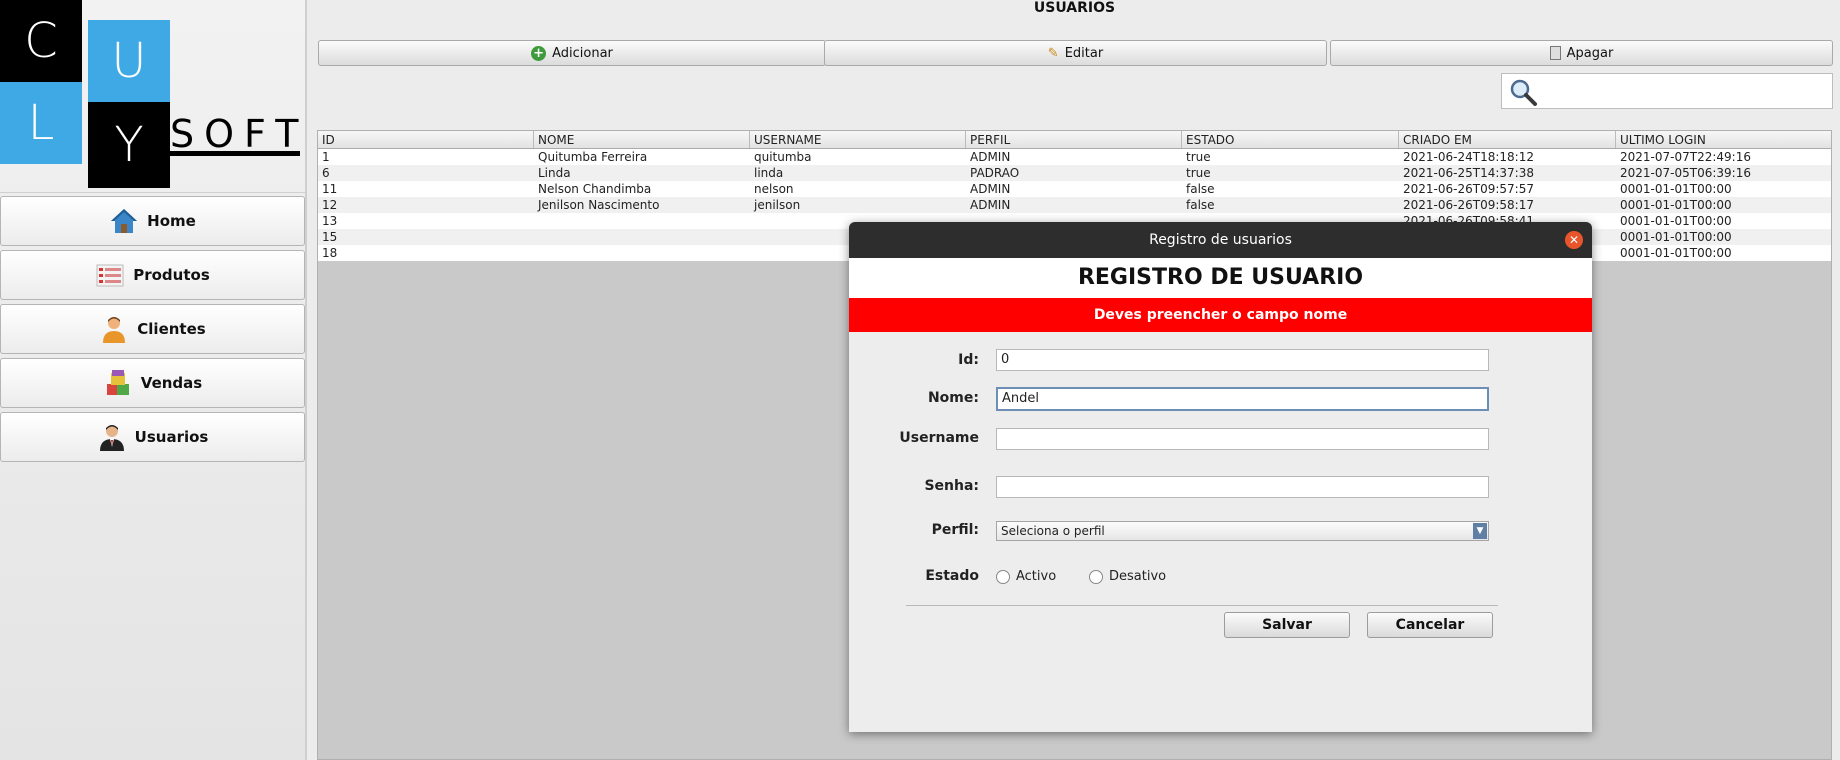 This screenshot has width=1840, height=760. What do you see at coordinates (1468, 173) in the screenshot?
I see `table-cell: 2021-06-25T14:37:38` at bounding box center [1468, 173].